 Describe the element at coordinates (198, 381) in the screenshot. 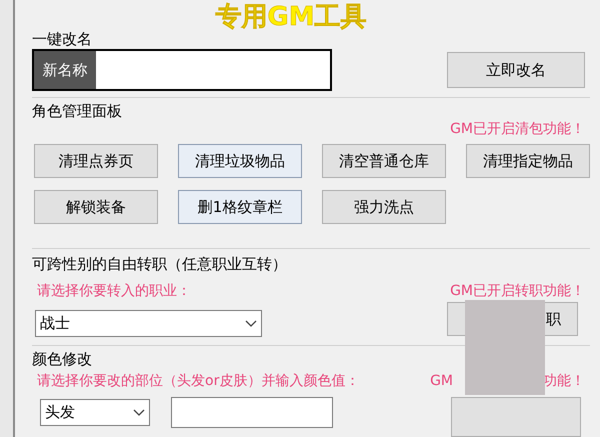

I see `prompt-text: 请选择你要改的部位（头发or皮肤）并输入颜色值：` at that location.